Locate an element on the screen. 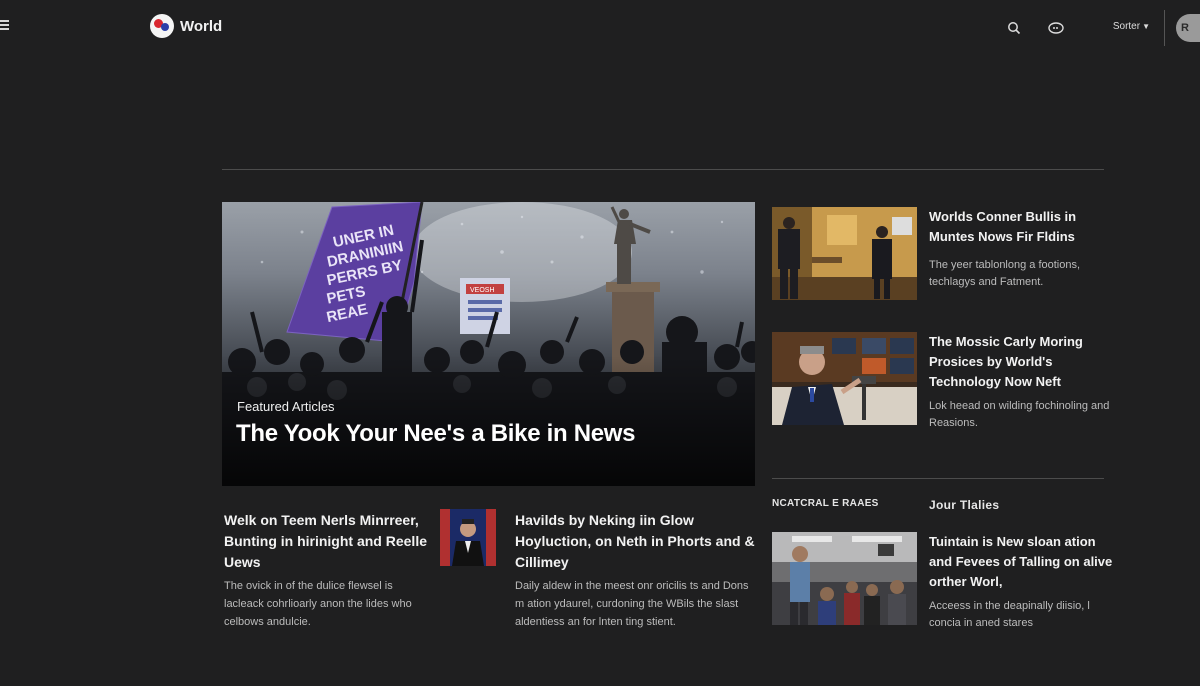 The width and height of the screenshot is (1200, 686). site-logo: World is located at coordinates (186, 26).